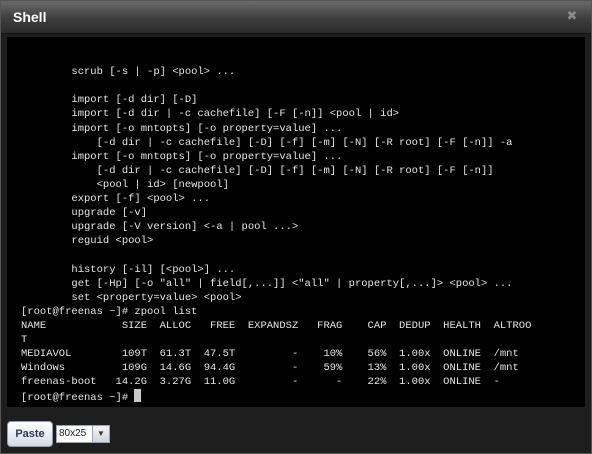 This screenshot has height=454, width=592. I want to click on terminal-line: upgrade [-v], so click(84, 213).